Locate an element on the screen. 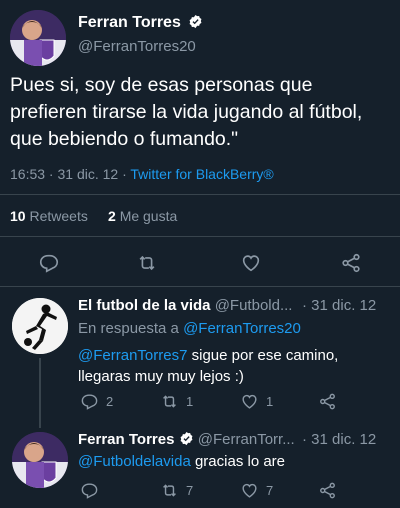 Image resolution: width=400 pixels, height=508 pixels. retweet-button is located at coordinates (147, 263).